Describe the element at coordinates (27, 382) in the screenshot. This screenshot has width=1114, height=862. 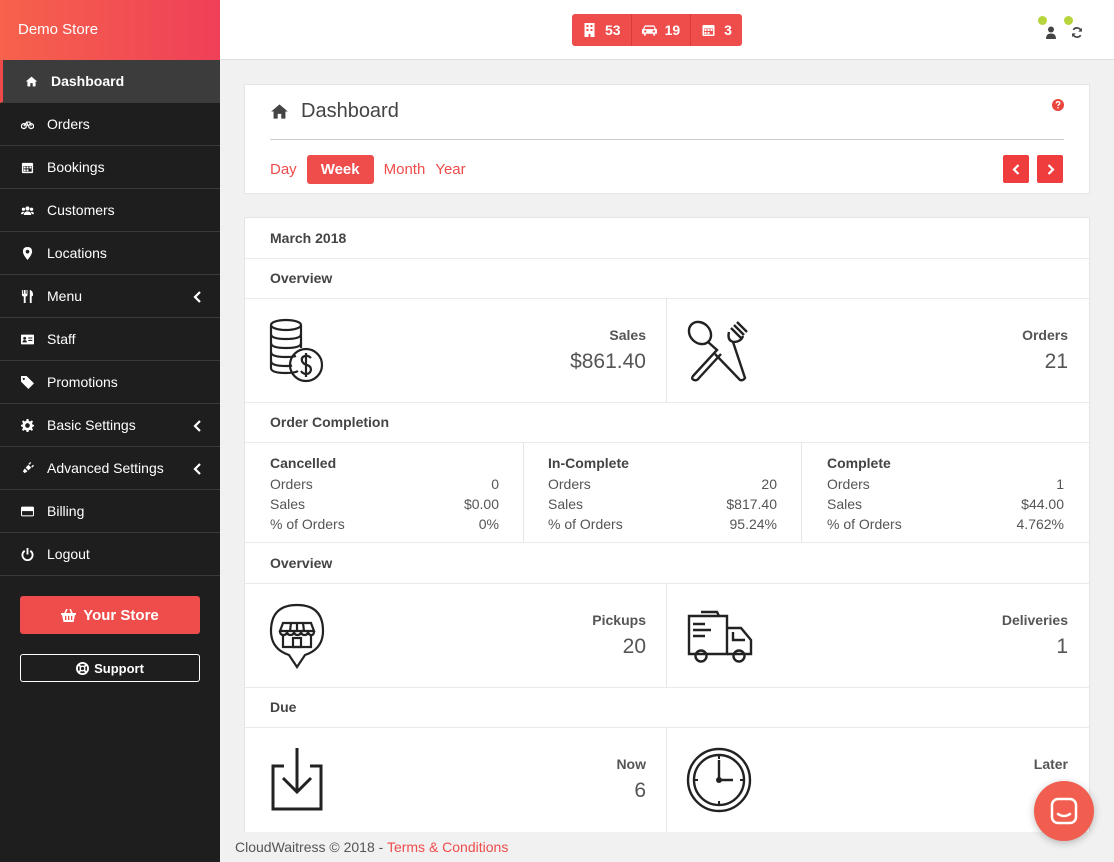
I see `tag-icon` at that location.